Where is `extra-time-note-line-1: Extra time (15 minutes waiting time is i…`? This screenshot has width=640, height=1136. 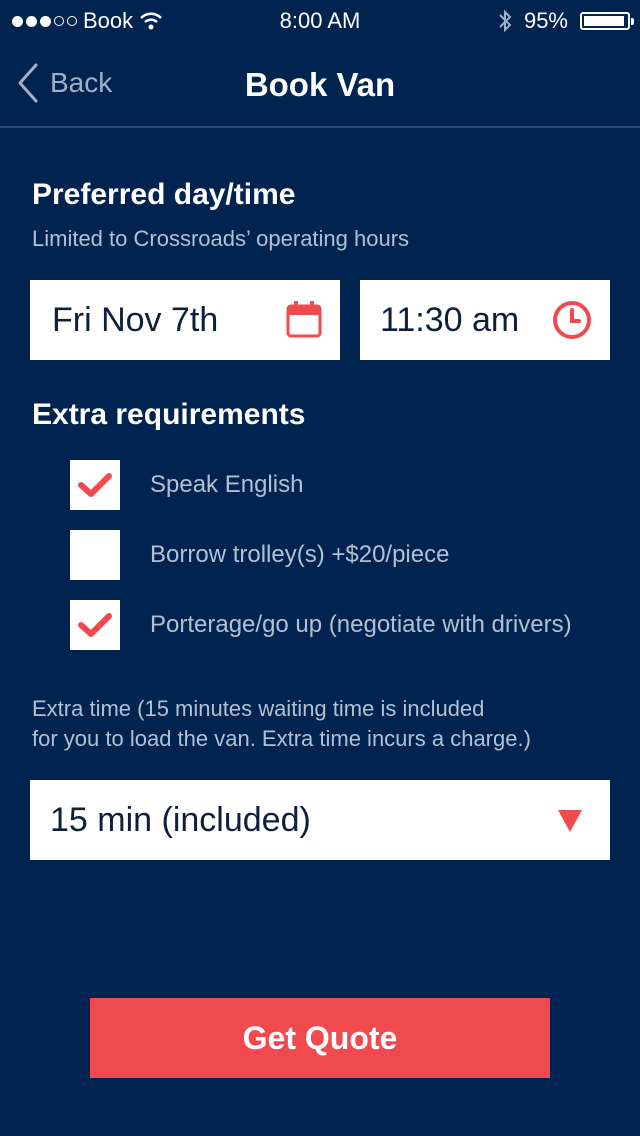 extra-time-note-line-1: Extra time (15 minutes waiting time is i… is located at coordinates (258, 708).